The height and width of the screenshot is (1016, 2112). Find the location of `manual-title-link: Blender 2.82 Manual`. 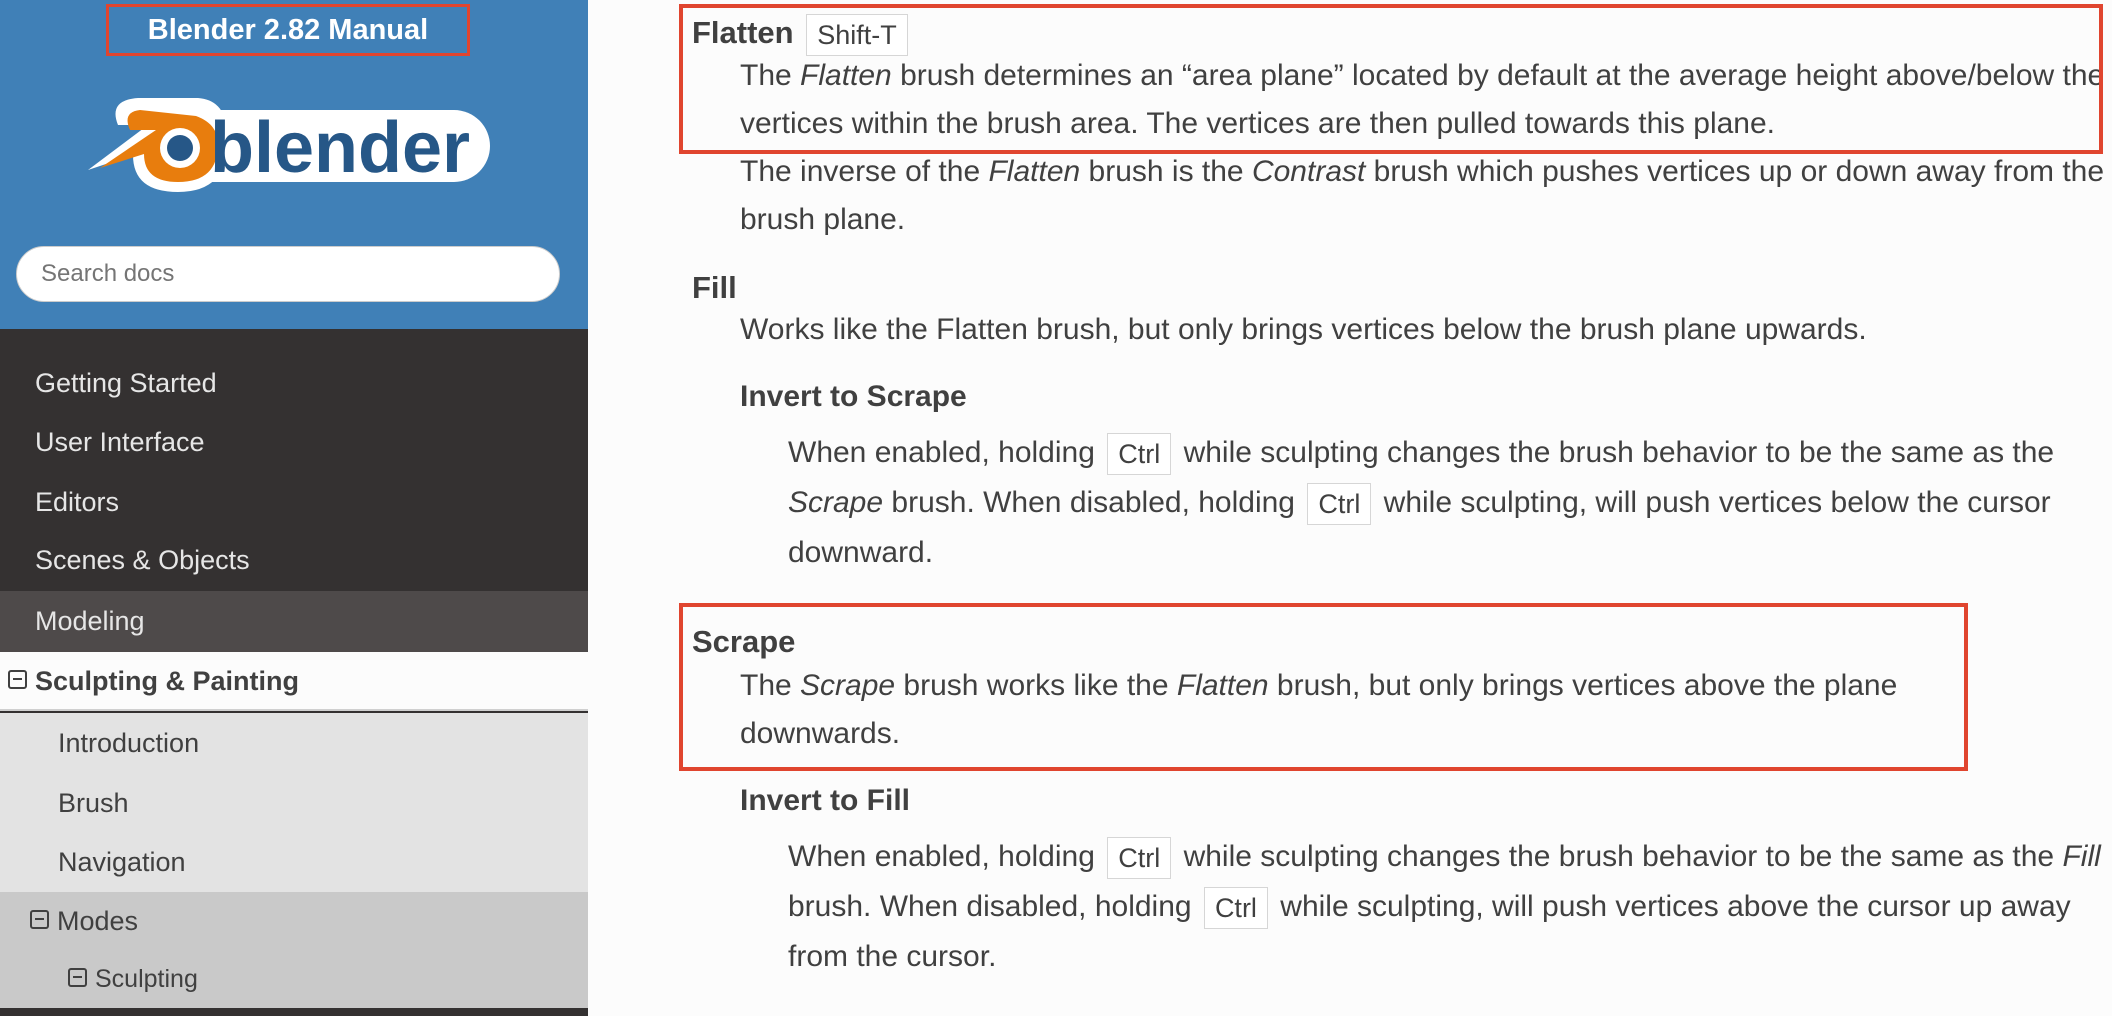

manual-title-link: Blender 2.82 Manual is located at coordinates (288, 30).